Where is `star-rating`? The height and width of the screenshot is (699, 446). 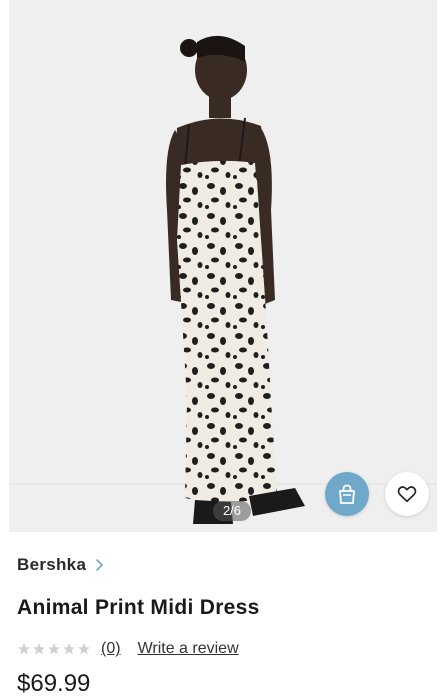
star-rating is located at coordinates (54, 649).